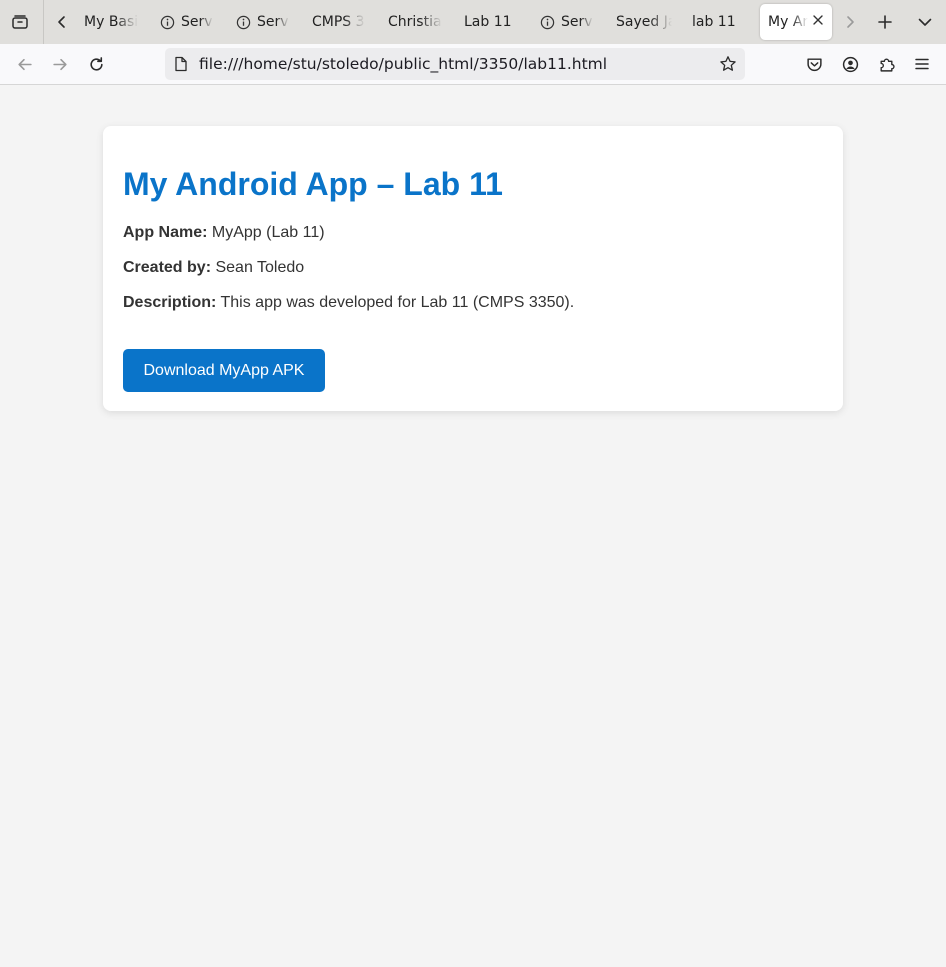  Describe the element at coordinates (24, 64) in the screenshot. I see `arrow-left-icon` at that location.